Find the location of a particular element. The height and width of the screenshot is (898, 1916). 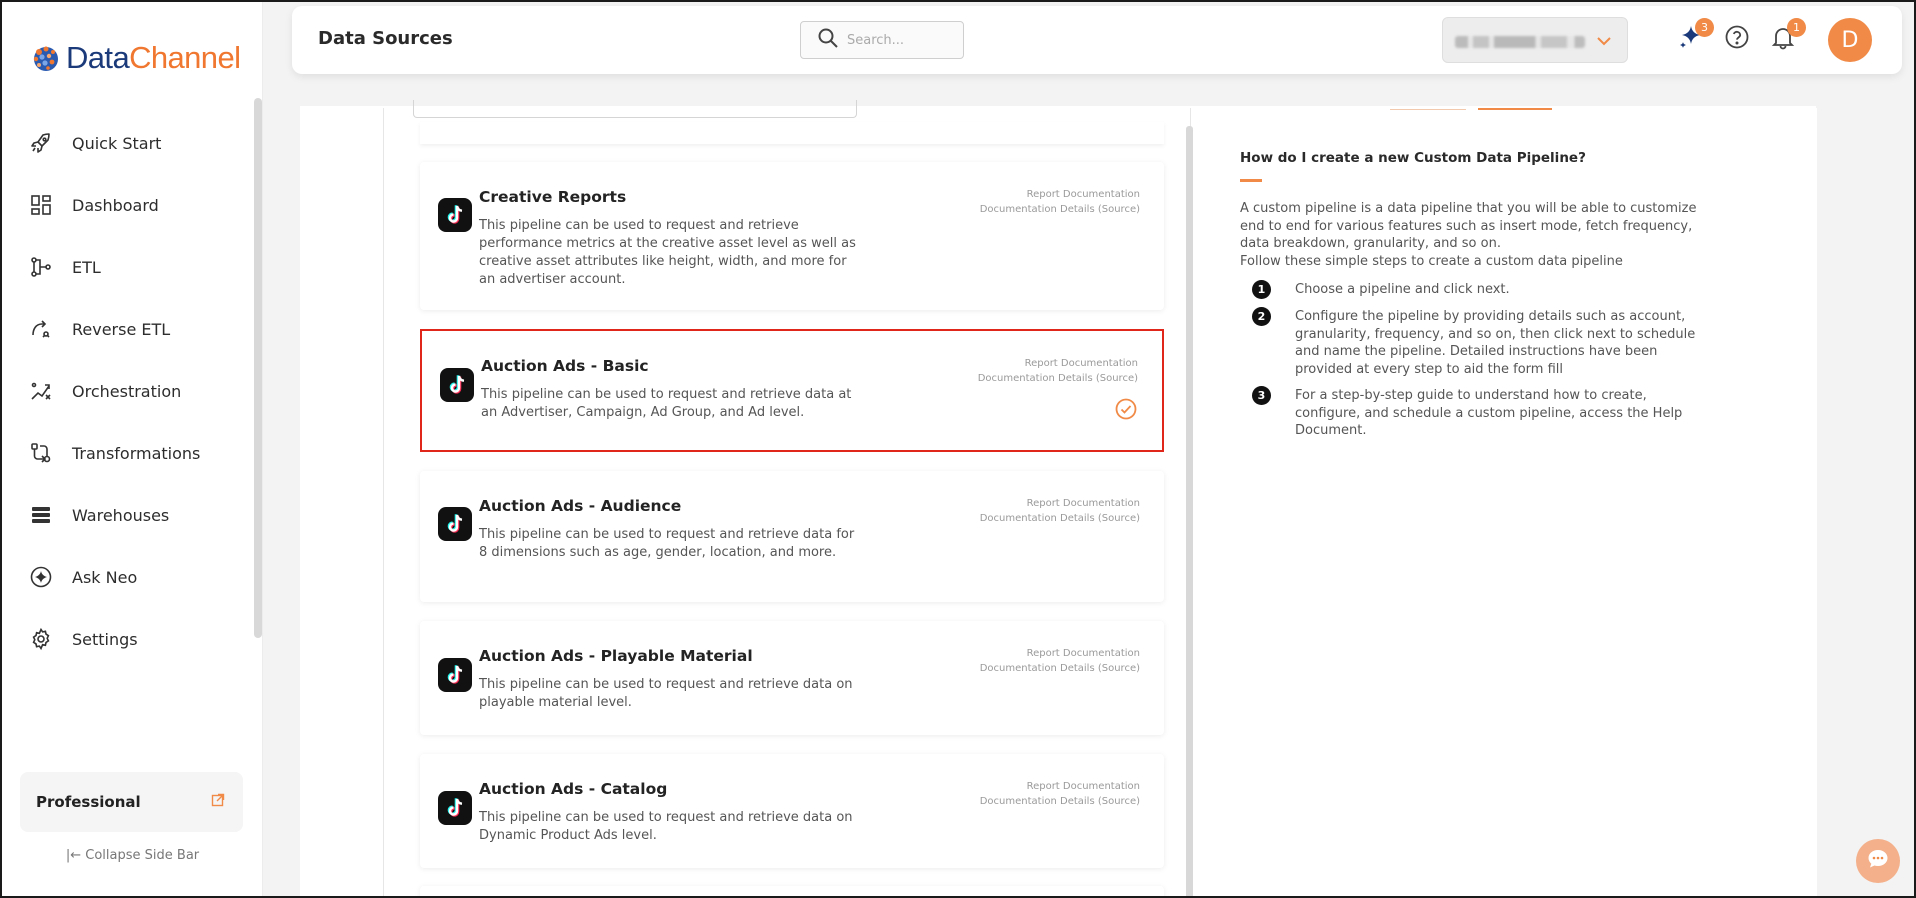

sidebar-item-label: Orchestration is located at coordinates (127, 391).